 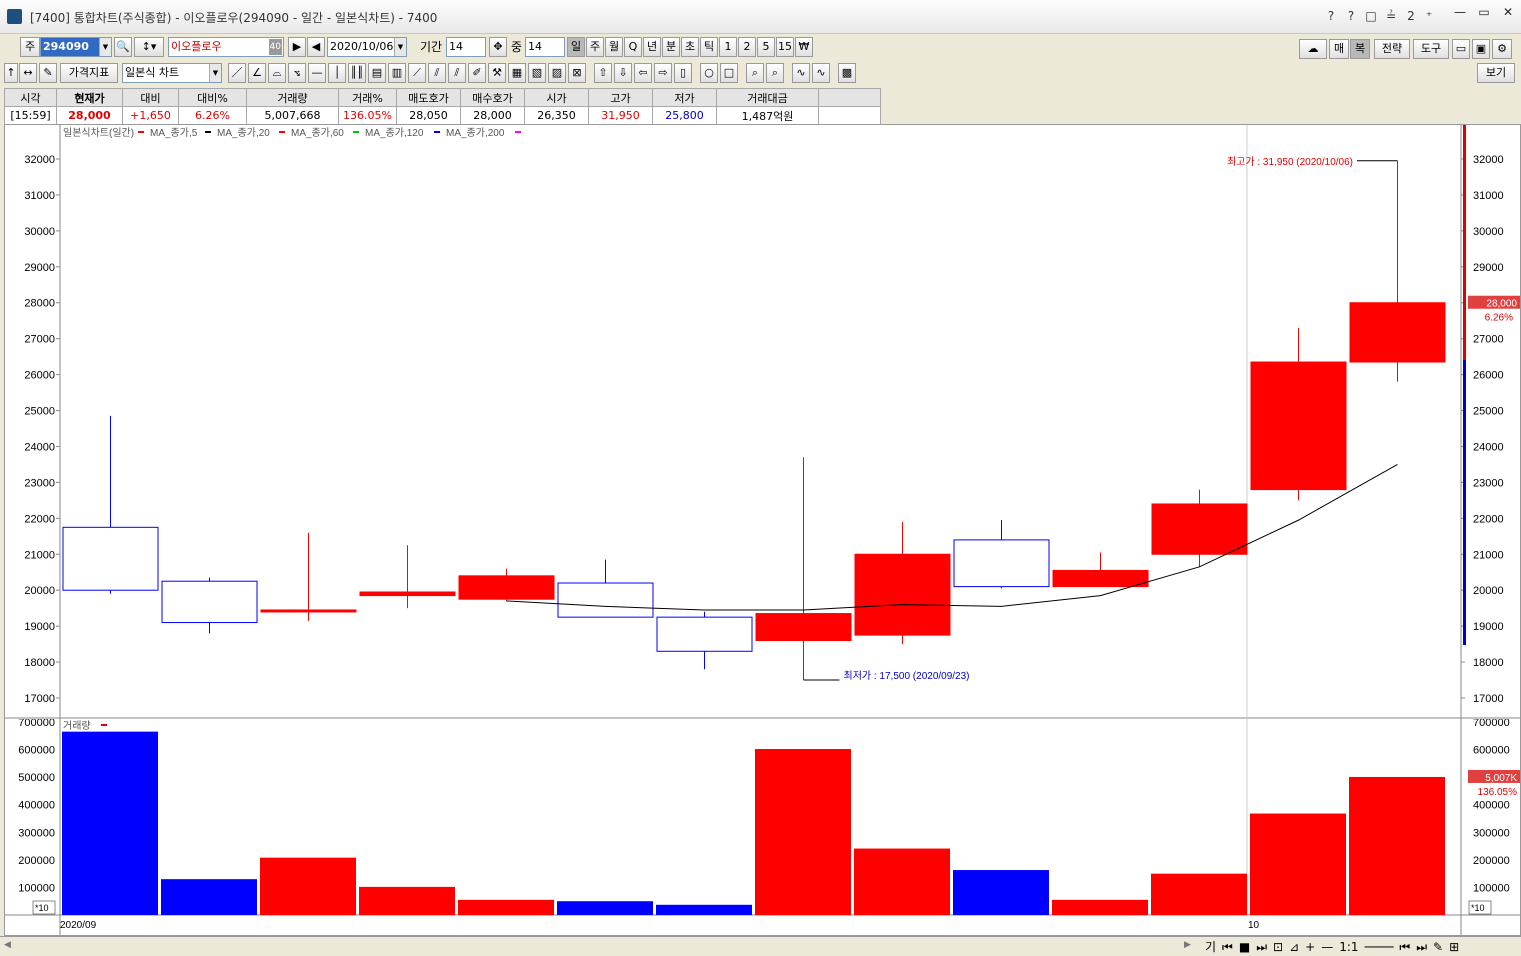 I want to click on nav-control-4: ⊡, so click(x=1278, y=947).